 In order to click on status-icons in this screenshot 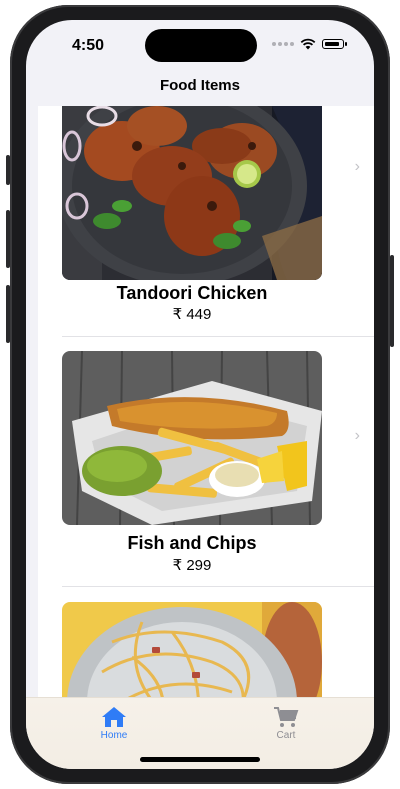, I will do `click(309, 44)`.